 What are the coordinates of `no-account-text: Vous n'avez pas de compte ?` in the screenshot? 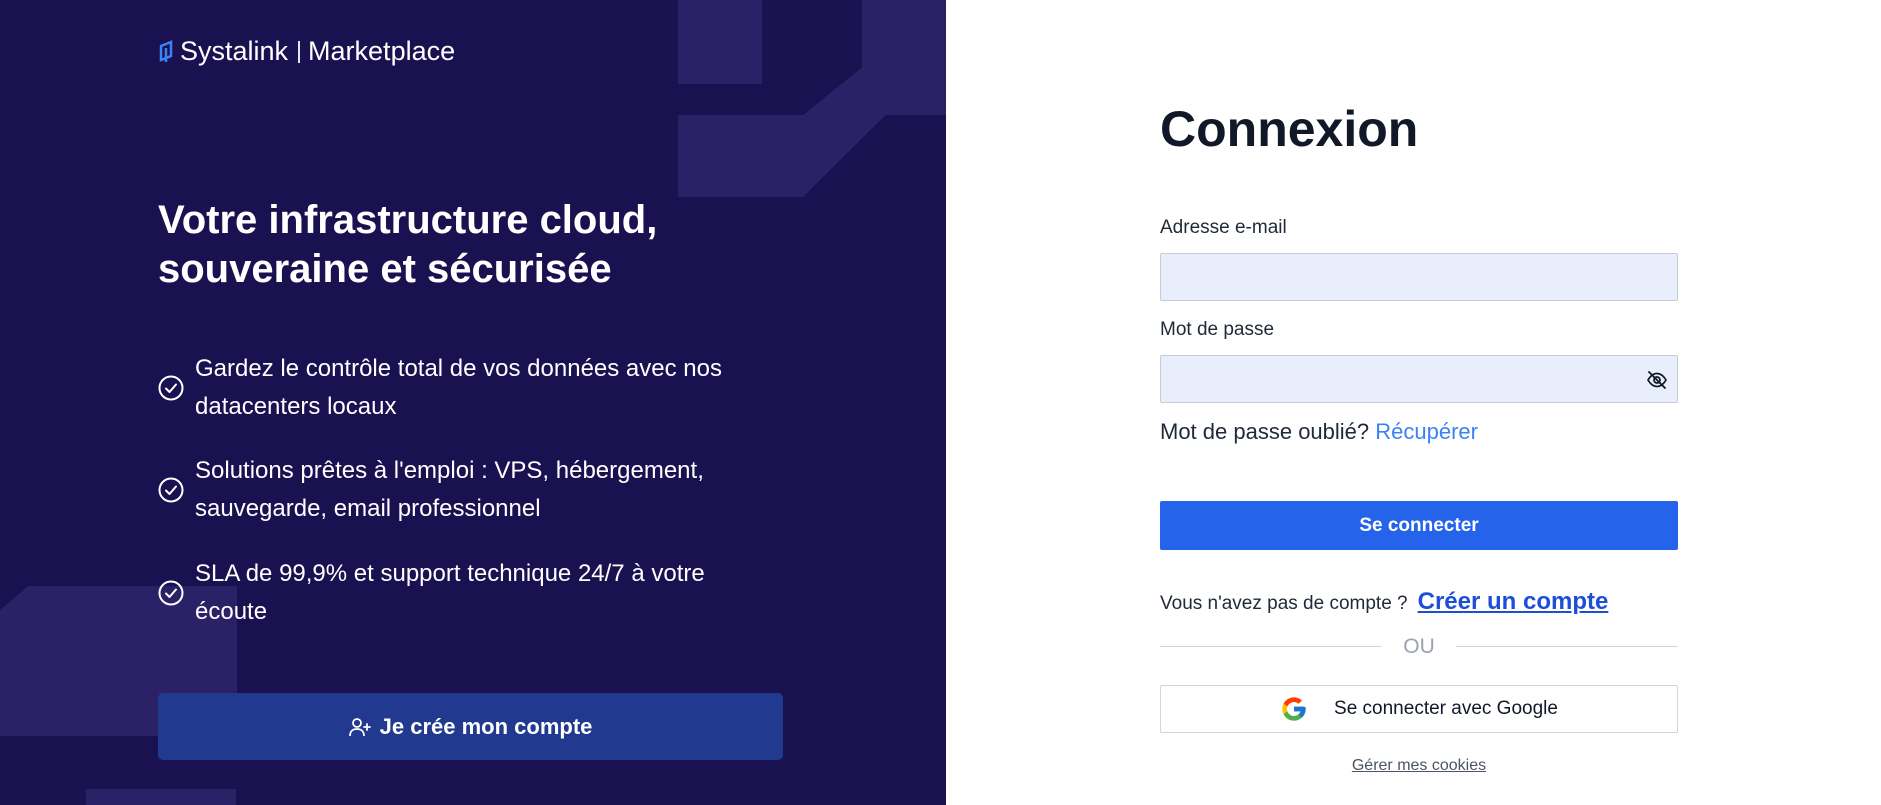 It's located at (1284, 603).